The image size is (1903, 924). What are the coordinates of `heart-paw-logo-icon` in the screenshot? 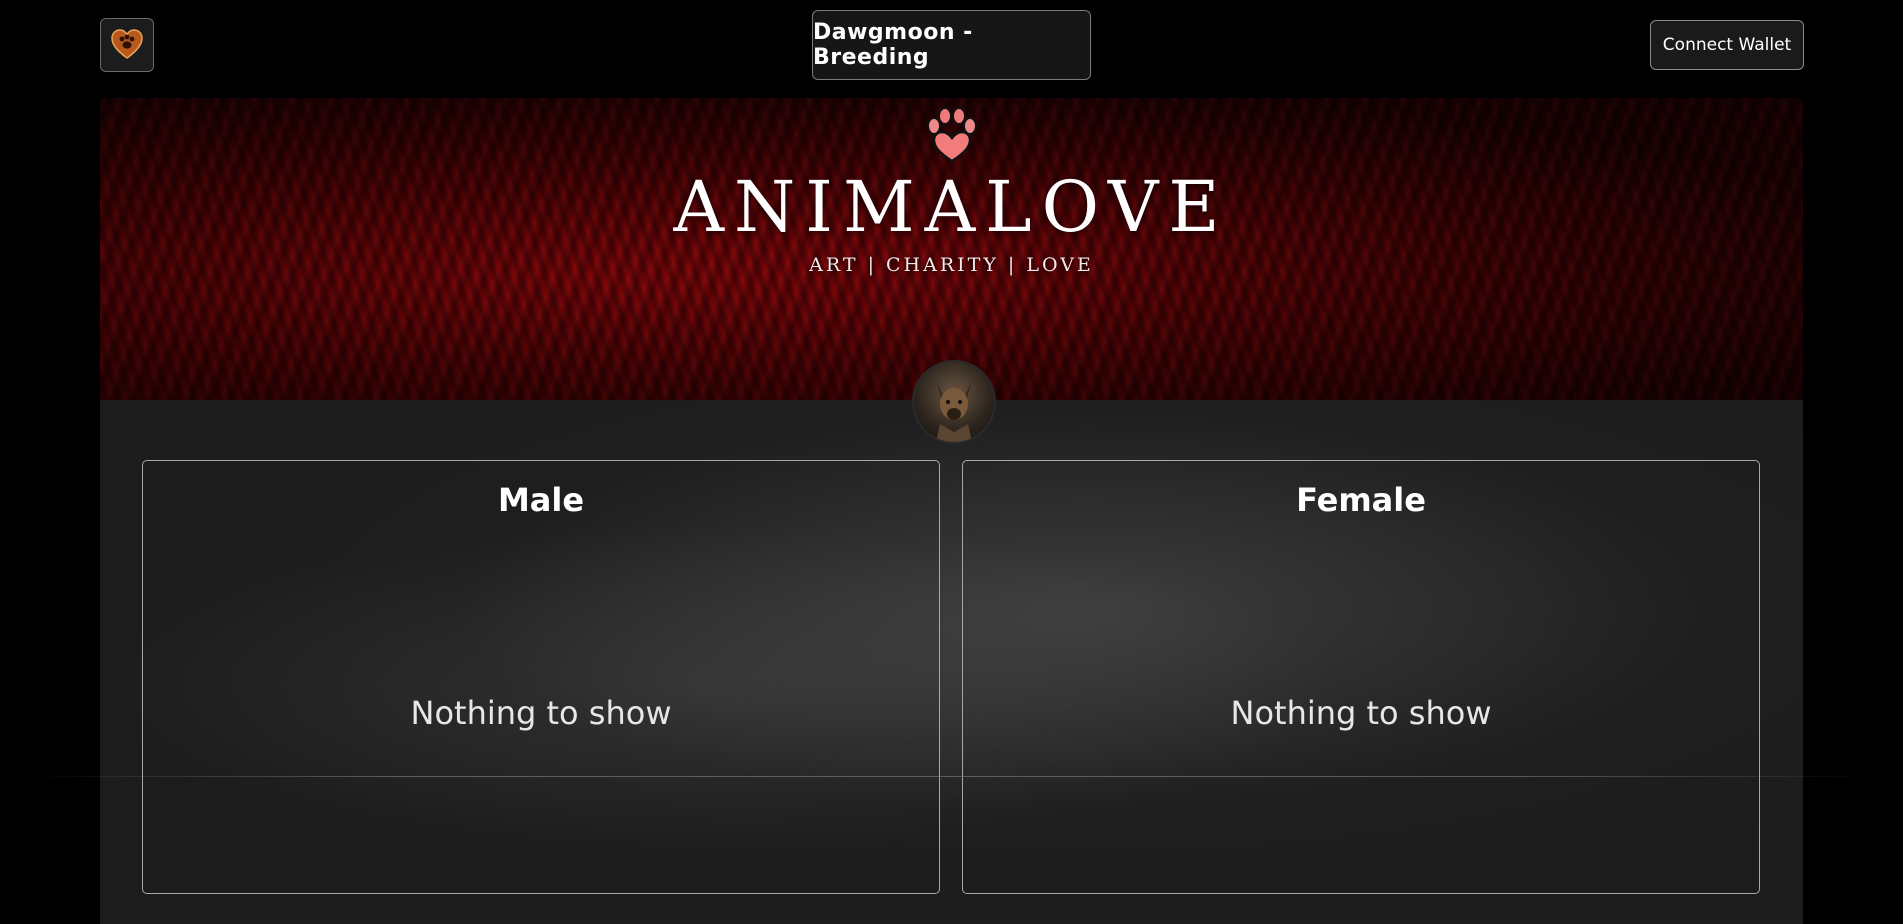 It's located at (127, 44).